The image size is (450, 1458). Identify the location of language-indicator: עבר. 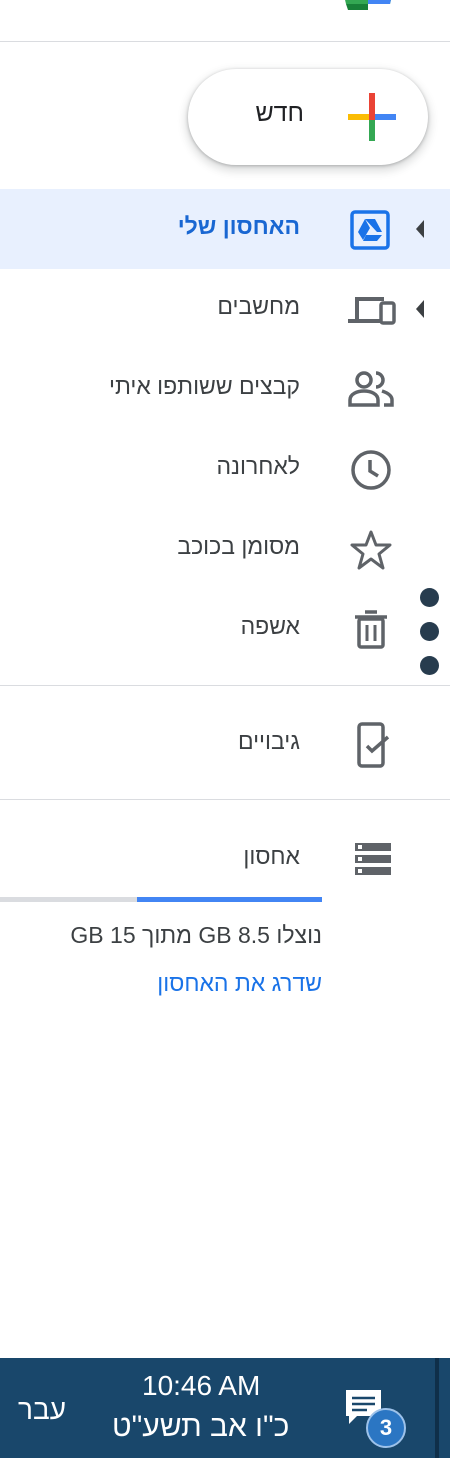
(42, 1410).